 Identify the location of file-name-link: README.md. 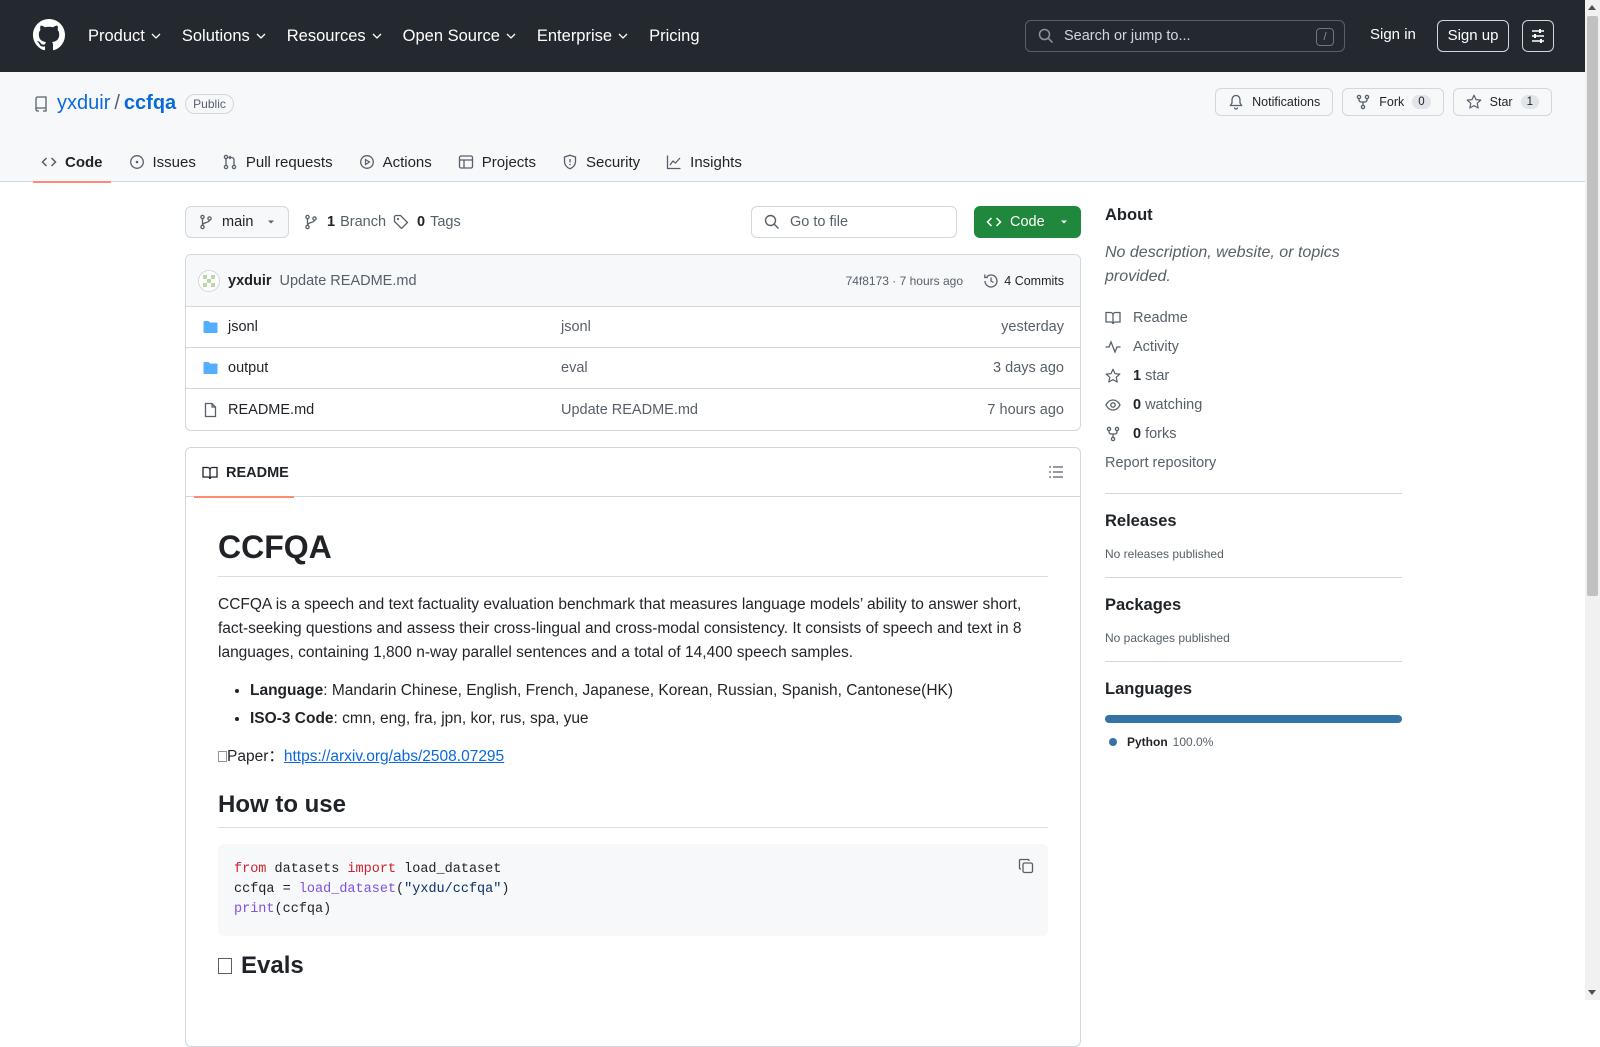
(271, 410).